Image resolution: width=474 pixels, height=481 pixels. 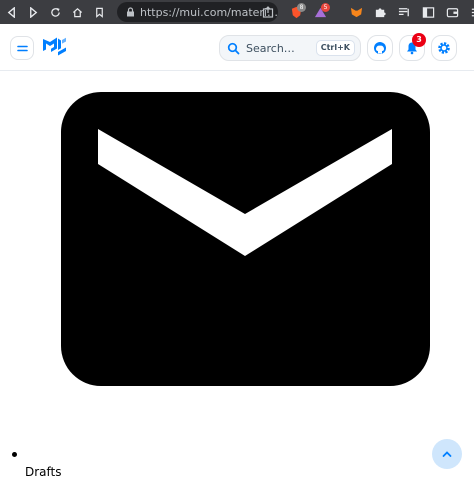 I want to click on puzzle-icon, so click(x=380, y=12).